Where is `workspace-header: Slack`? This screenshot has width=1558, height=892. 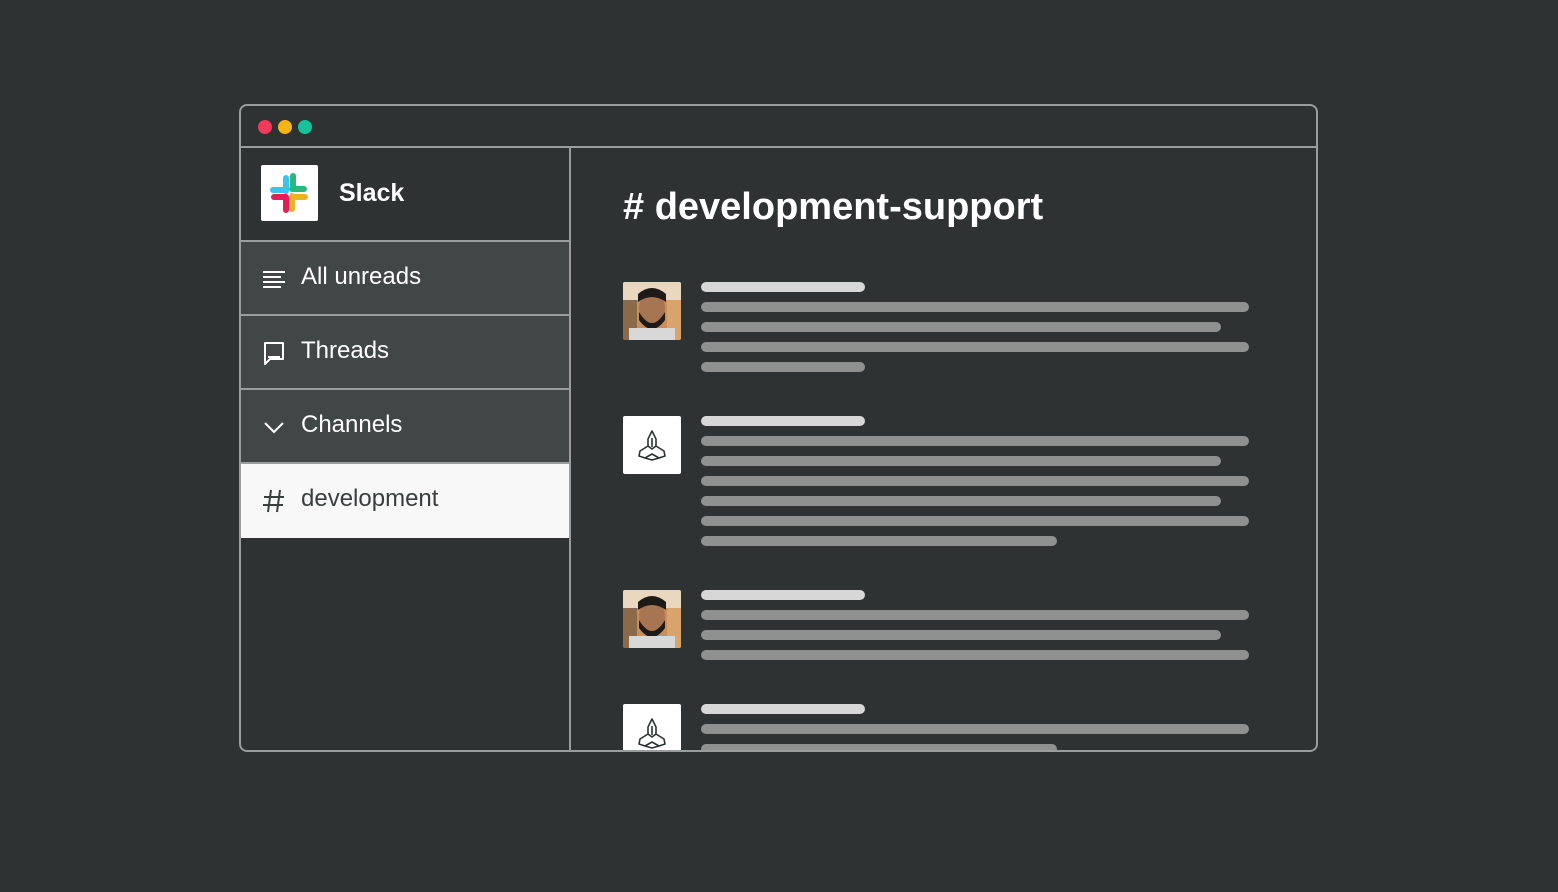
workspace-header: Slack is located at coordinates (405, 195).